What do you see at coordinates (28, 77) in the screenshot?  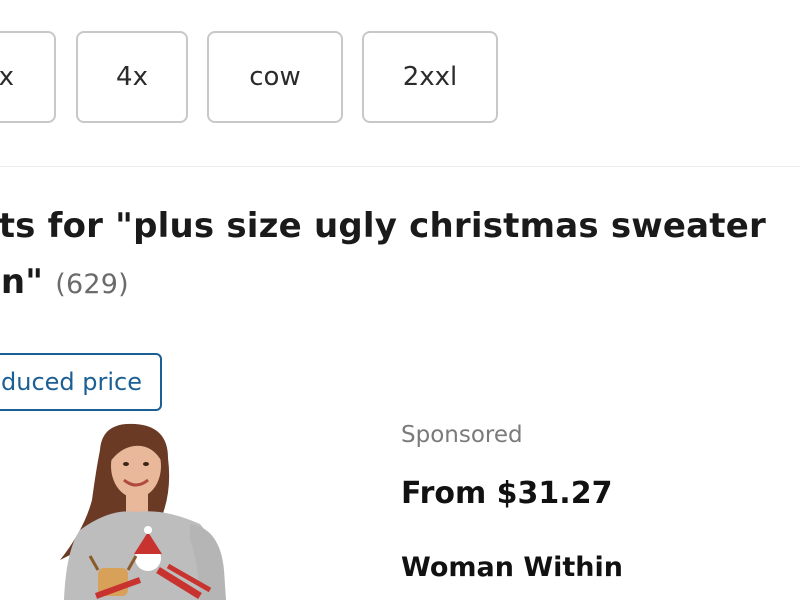 I see `filter-chip-partial: x` at bounding box center [28, 77].